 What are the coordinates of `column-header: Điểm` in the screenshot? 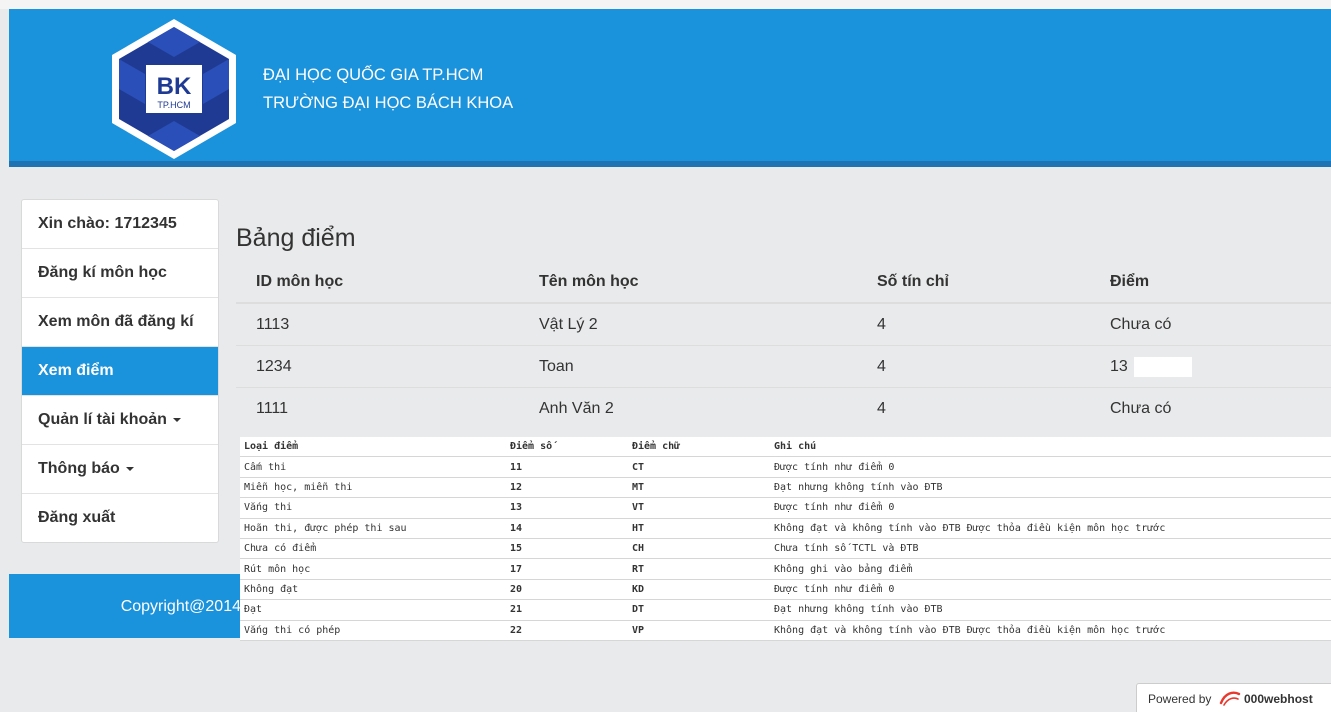 It's located at (1210, 283).